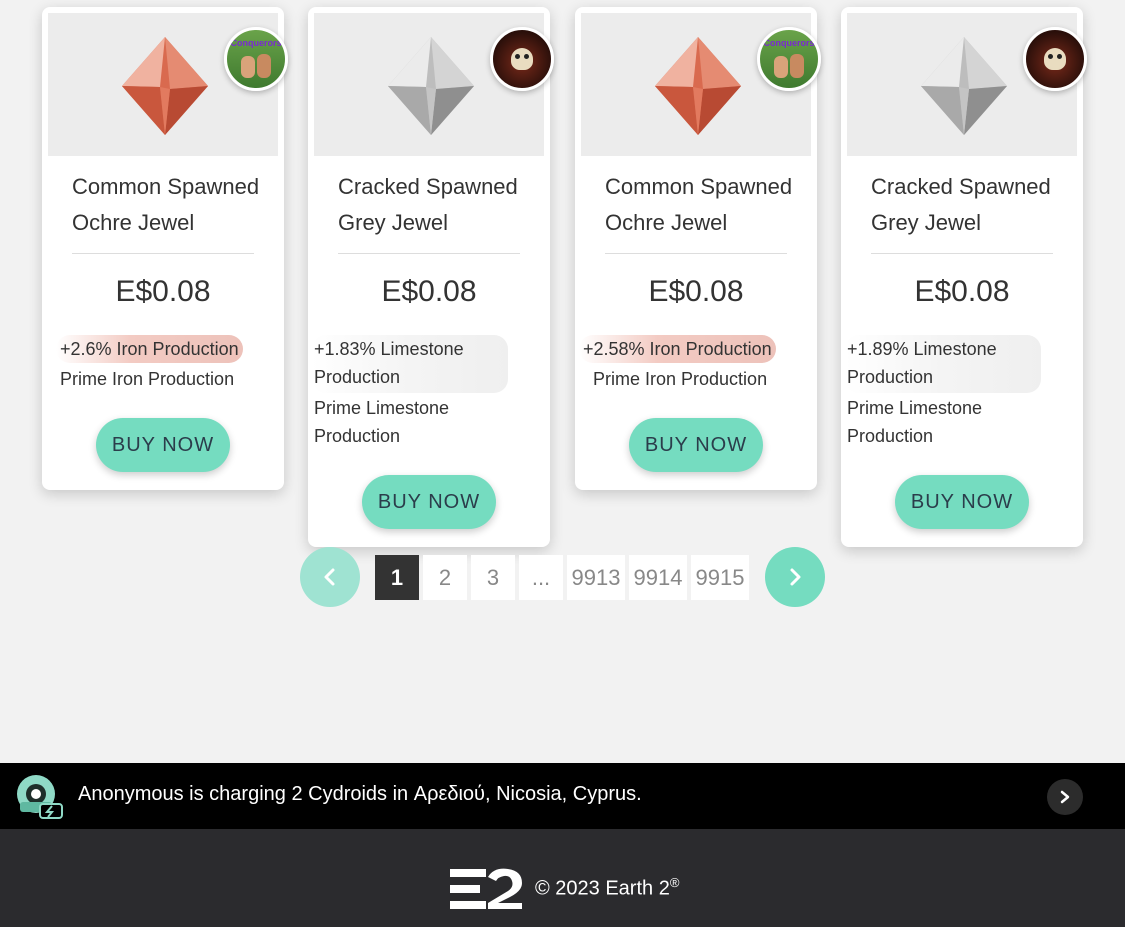 This screenshot has height=927, width=1125. I want to click on footer: © 2023 Earth 2®, so click(562, 878).